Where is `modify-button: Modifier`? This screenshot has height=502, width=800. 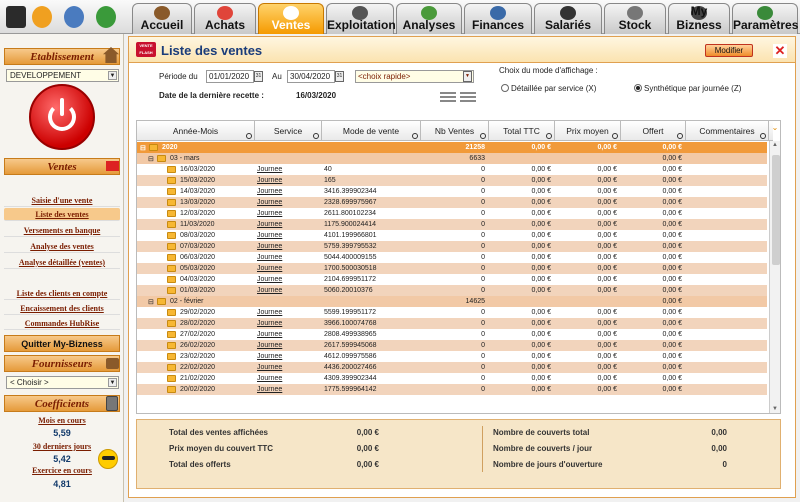 modify-button: Modifier is located at coordinates (729, 50).